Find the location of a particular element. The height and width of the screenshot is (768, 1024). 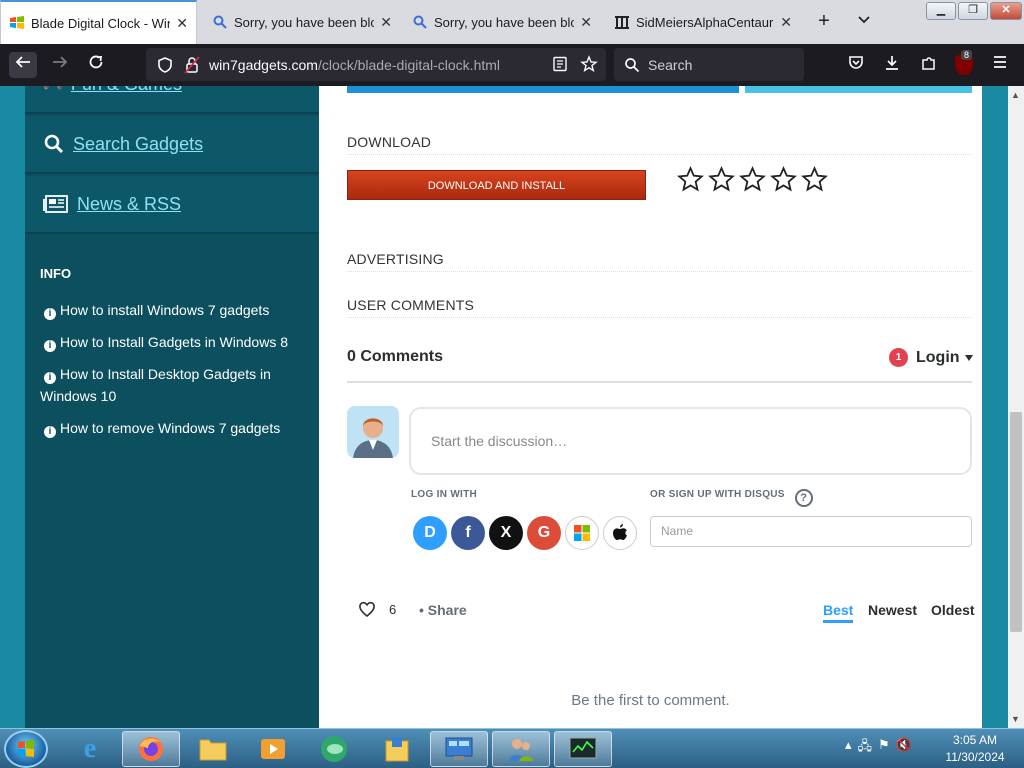

sidebar-item-news-rss: News & RSS is located at coordinates (172, 205).